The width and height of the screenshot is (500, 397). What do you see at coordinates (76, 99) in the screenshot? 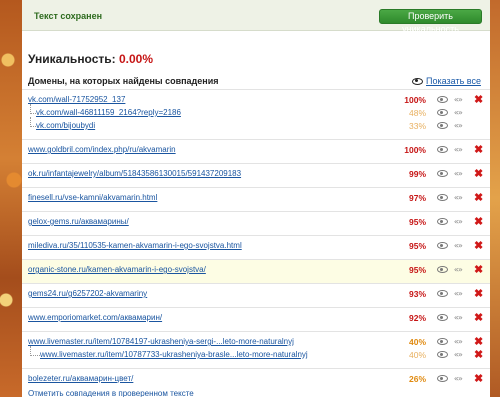
I see `match-url-link: vk.com/wall-71752952_137` at bounding box center [76, 99].